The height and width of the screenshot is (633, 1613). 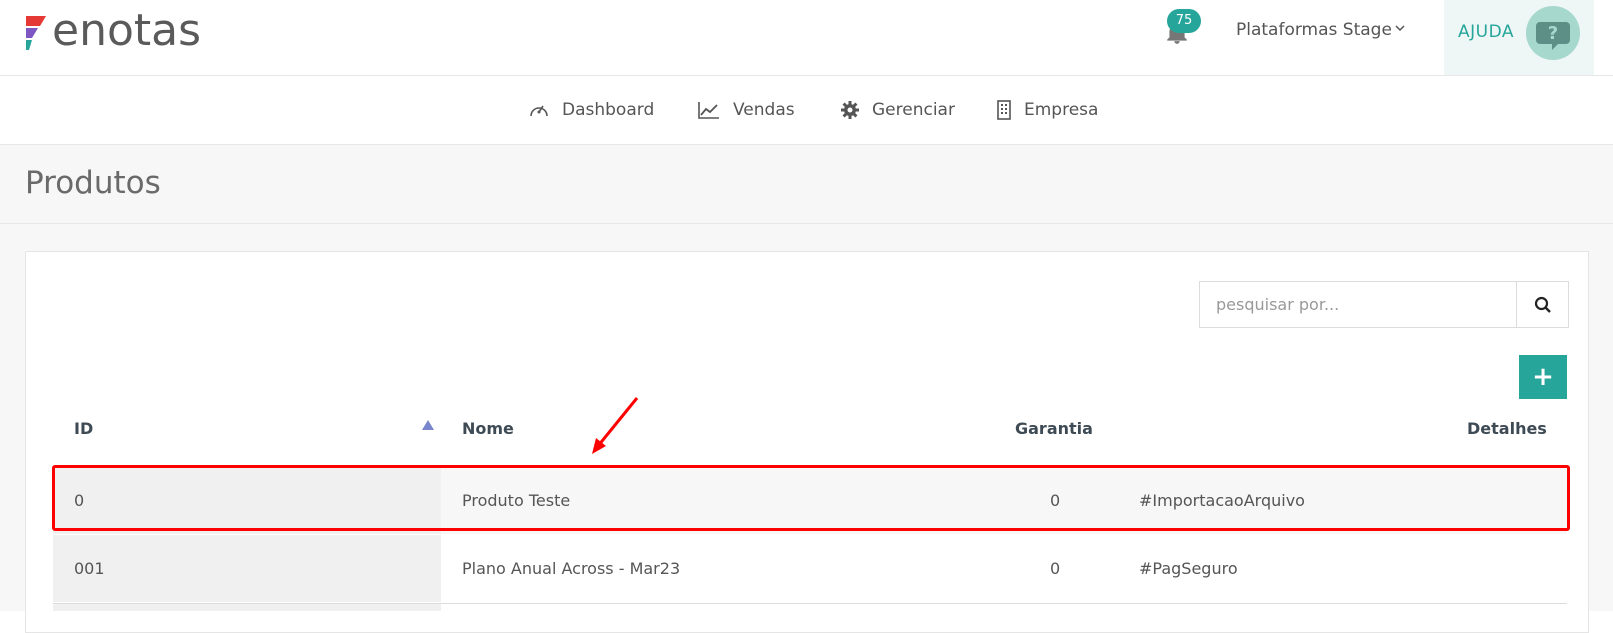 What do you see at coordinates (83, 428) in the screenshot?
I see `column-header-id: ID` at bounding box center [83, 428].